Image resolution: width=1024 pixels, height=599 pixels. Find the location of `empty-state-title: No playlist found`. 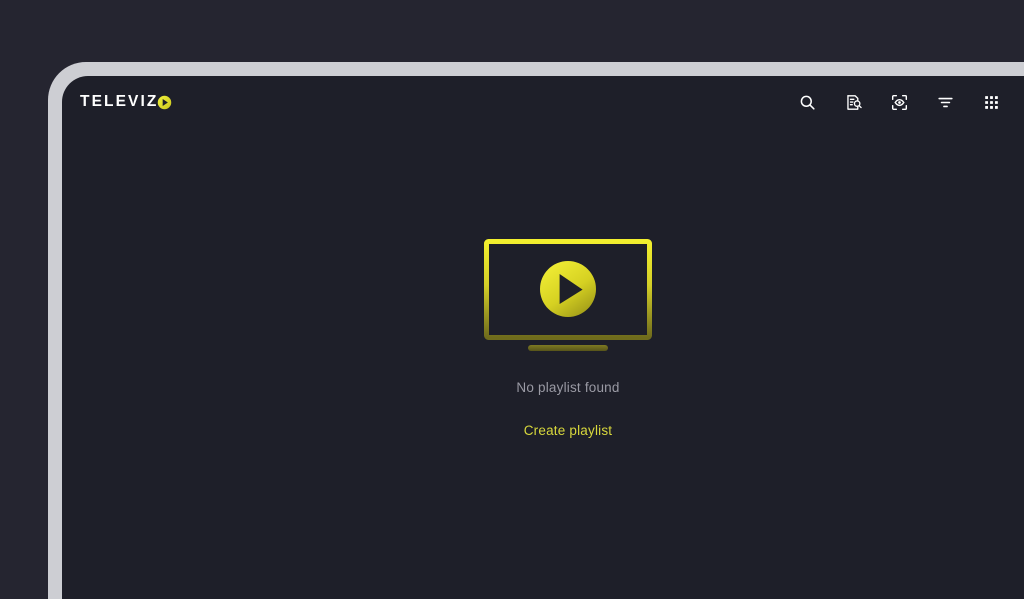

empty-state-title: No playlist found is located at coordinates (568, 387).